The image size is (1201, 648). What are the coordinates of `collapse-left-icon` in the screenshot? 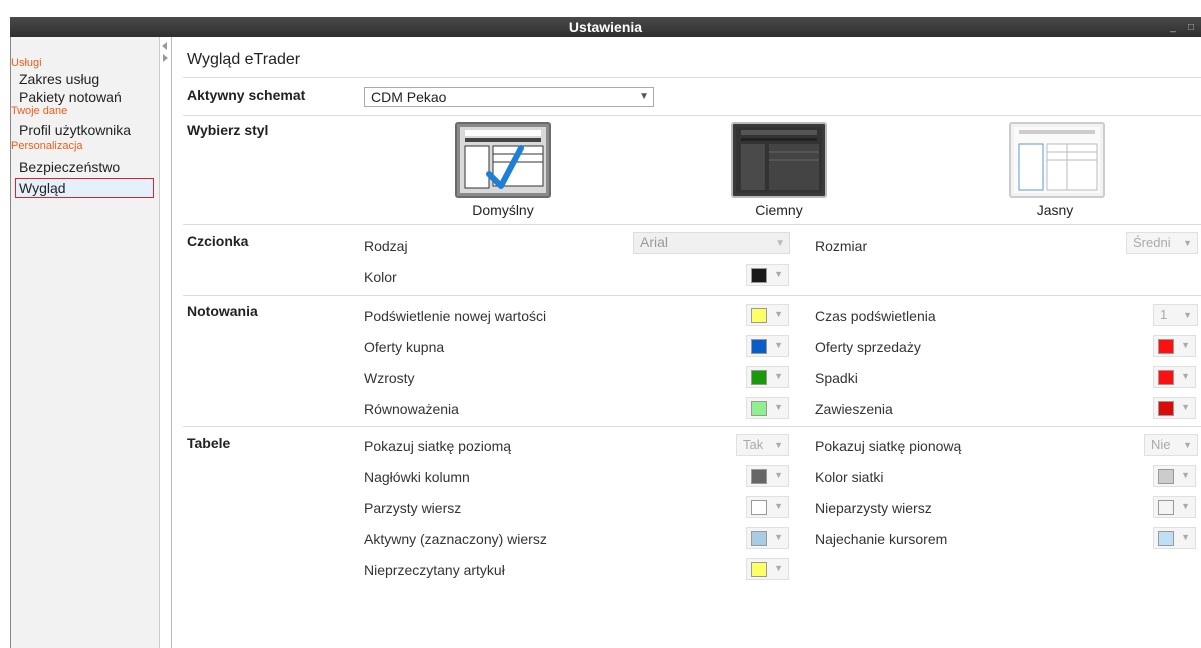 It's located at (164, 46).